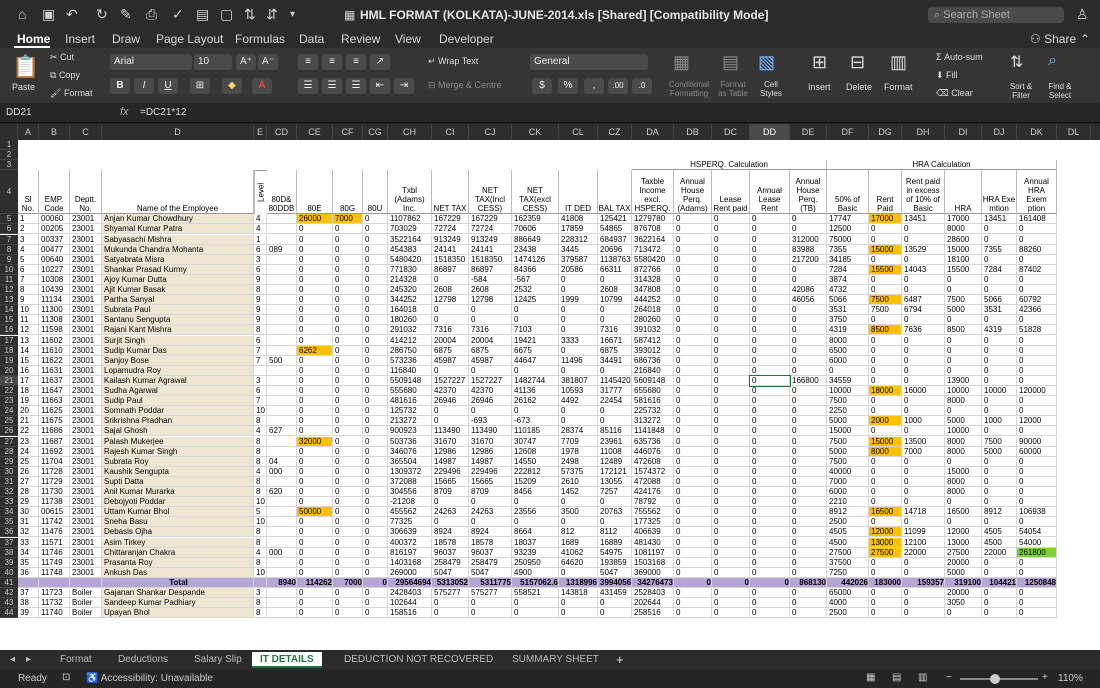 The height and width of the screenshot is (688, 1100). What do you see at coordinates (28, 330) in the screenshot?
I see `cell: 12` at bounding box center [28, 330].